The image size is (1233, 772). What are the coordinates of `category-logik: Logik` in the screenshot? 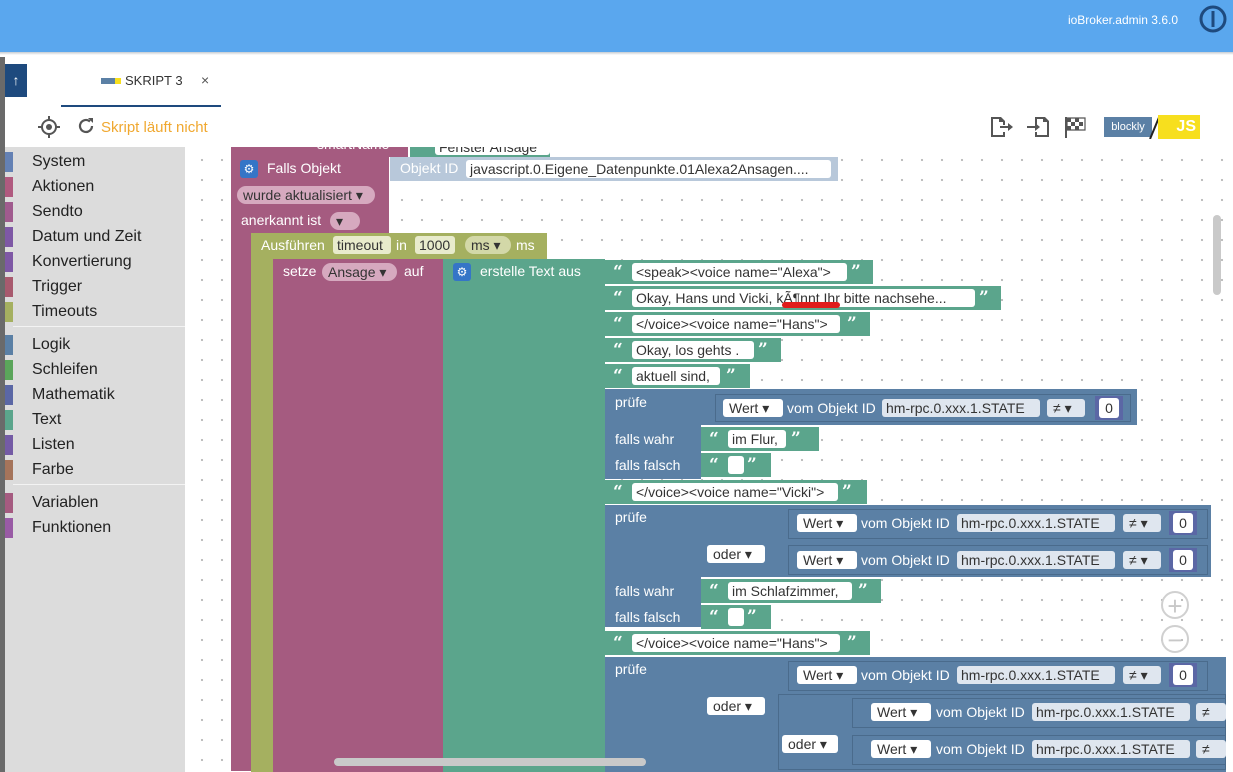 It's located at (95, 344).